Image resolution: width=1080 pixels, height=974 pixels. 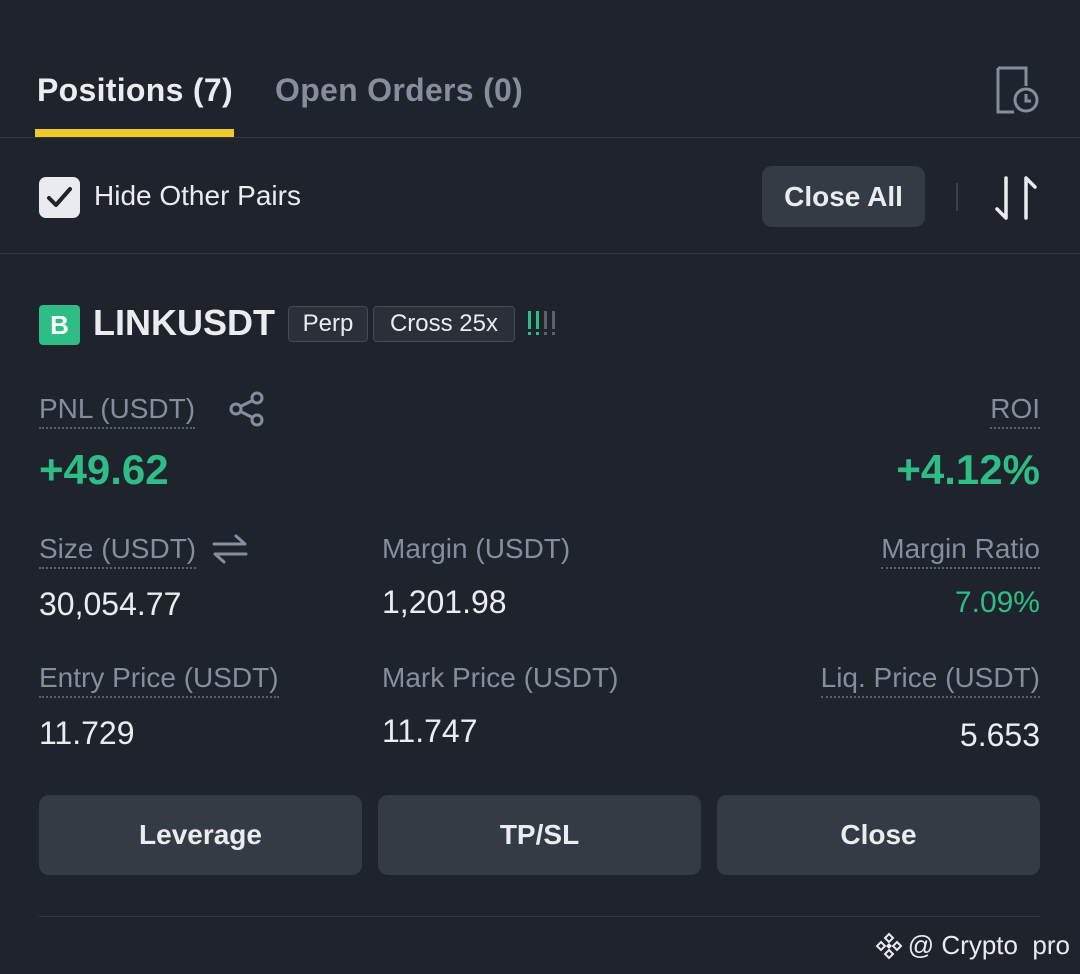 I want to click on order-history-icon, so click(x=1016, y=90).